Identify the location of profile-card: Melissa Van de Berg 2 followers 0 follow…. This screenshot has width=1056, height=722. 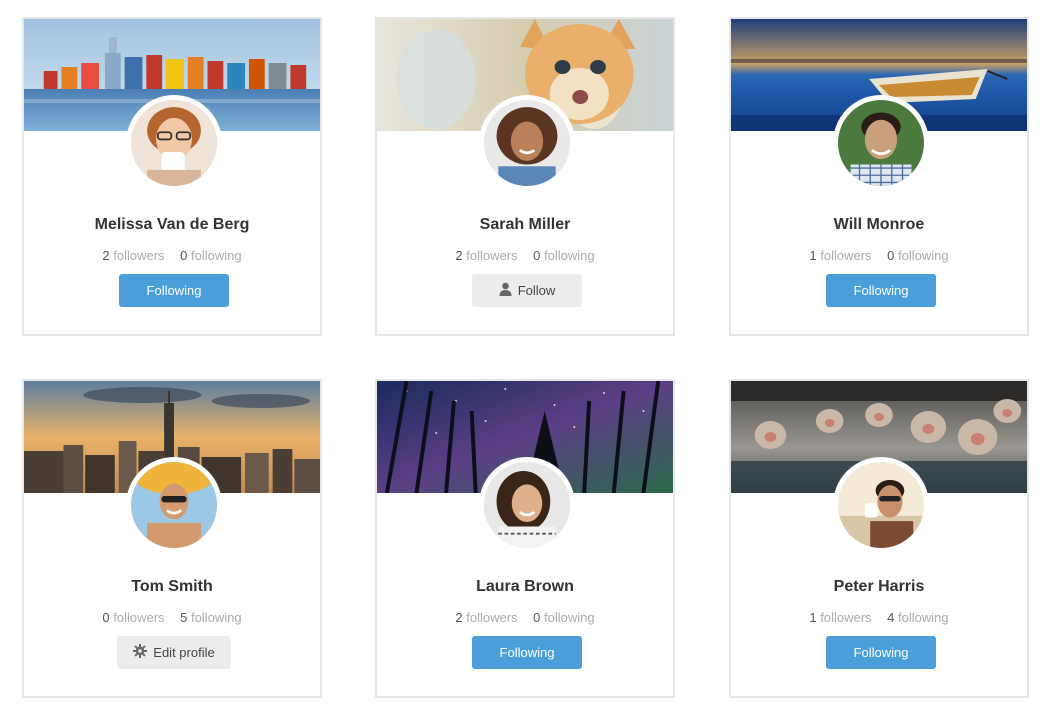
(172, 176).